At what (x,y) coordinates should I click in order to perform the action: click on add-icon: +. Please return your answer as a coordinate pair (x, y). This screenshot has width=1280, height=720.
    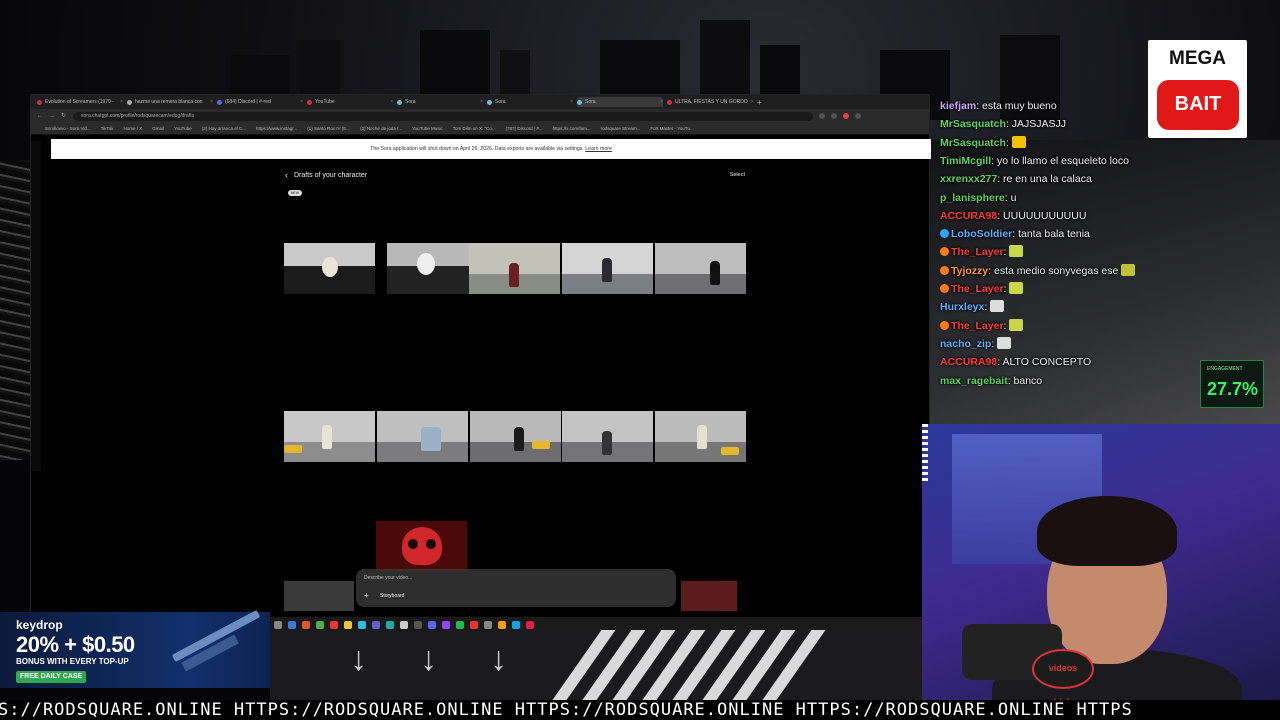
    Looking at the image, I should click on (366, 595).